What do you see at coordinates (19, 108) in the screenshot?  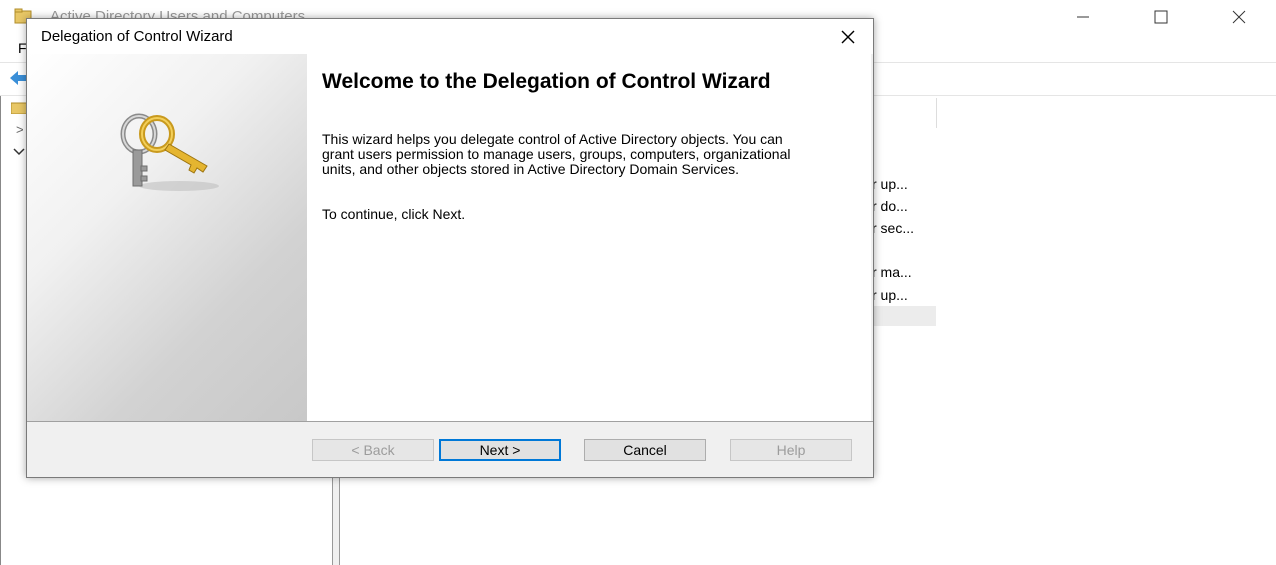 I see `folder-icon` at bounding box center [19, 108].